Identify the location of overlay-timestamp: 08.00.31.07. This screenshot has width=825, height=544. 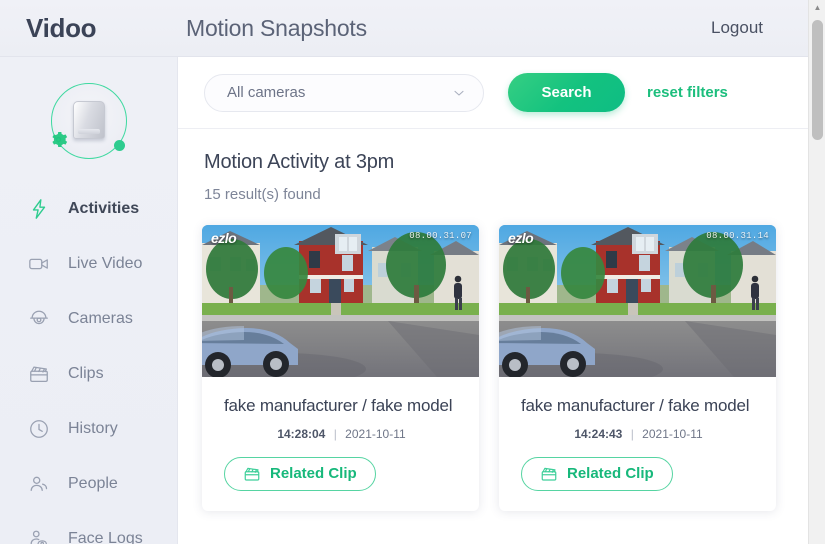
(440, 236).